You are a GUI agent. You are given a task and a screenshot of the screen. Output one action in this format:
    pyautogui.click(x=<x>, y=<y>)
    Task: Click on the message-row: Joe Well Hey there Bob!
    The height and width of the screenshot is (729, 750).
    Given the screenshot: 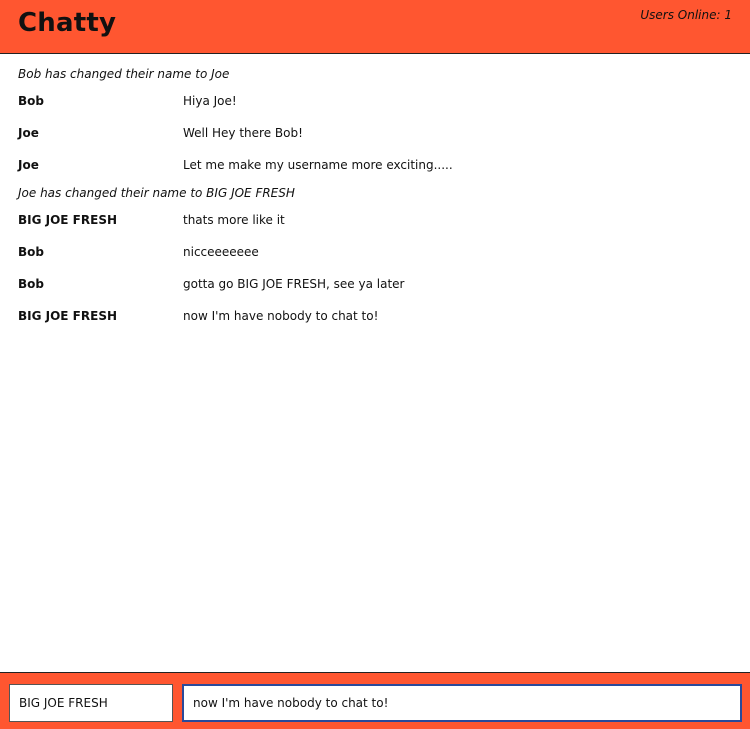 What is the action you would take?
    pyautogui.click(x=375, y=136)
    